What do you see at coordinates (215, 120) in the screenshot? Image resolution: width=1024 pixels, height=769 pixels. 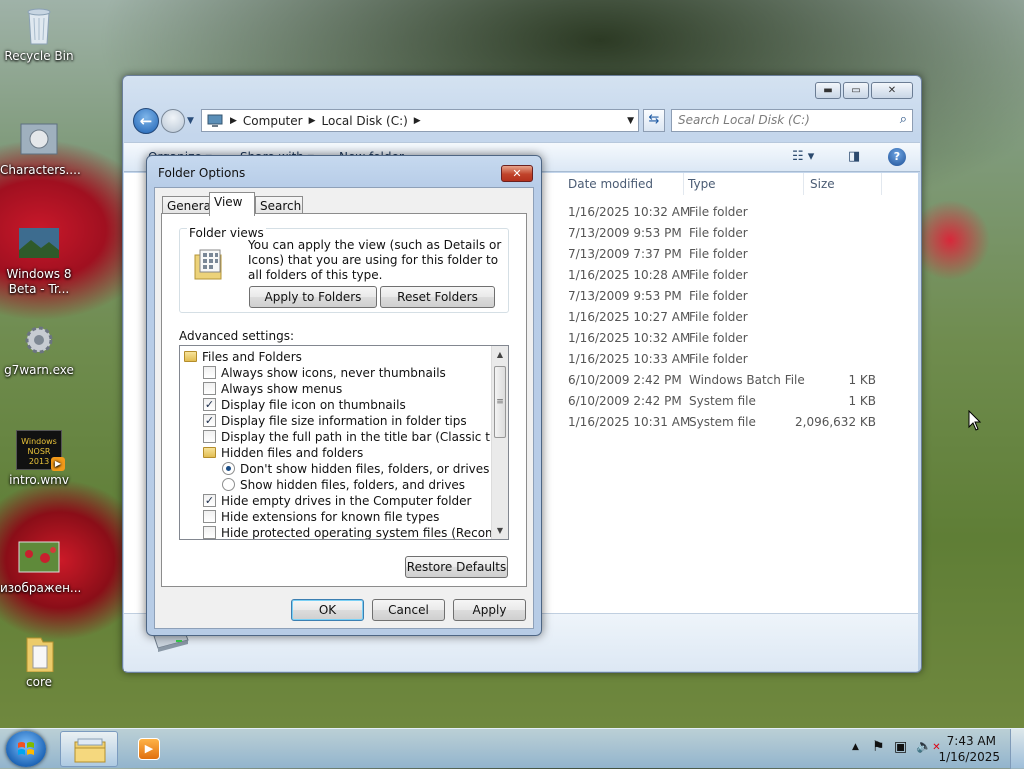 I see `computer-icon` at bounding box center [215, 120].